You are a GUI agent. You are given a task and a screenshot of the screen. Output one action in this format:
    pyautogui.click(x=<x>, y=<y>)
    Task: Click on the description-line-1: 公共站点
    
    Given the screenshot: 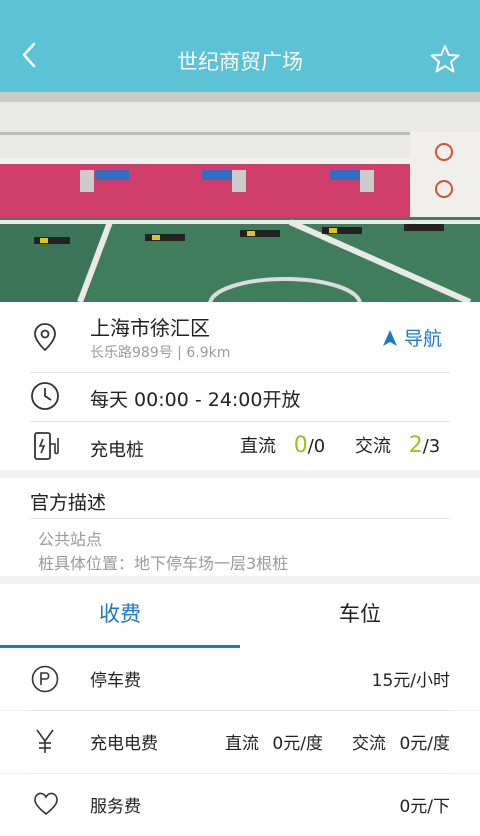 What is the action you would take?
    pyautogui.click(x=70, y=539)
    